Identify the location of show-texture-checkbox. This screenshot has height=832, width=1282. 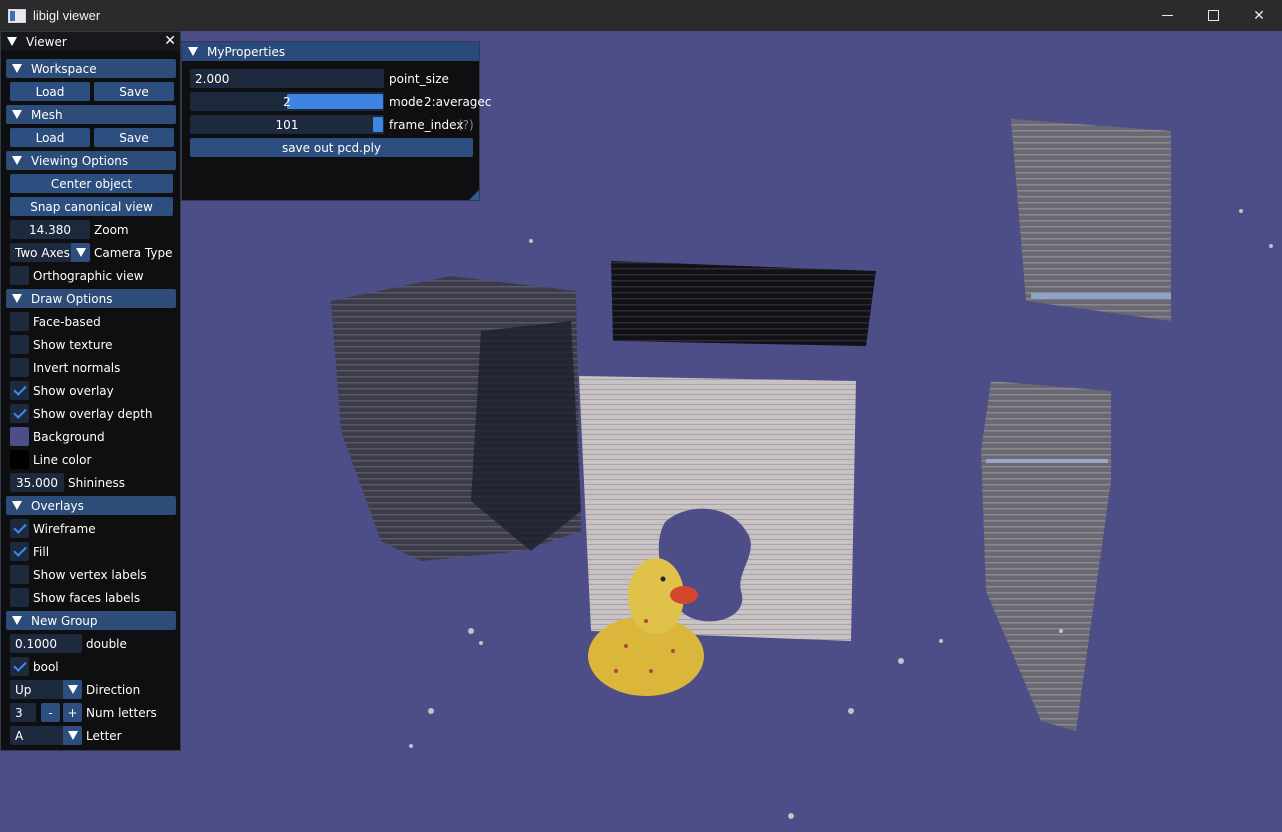
(19, 344).